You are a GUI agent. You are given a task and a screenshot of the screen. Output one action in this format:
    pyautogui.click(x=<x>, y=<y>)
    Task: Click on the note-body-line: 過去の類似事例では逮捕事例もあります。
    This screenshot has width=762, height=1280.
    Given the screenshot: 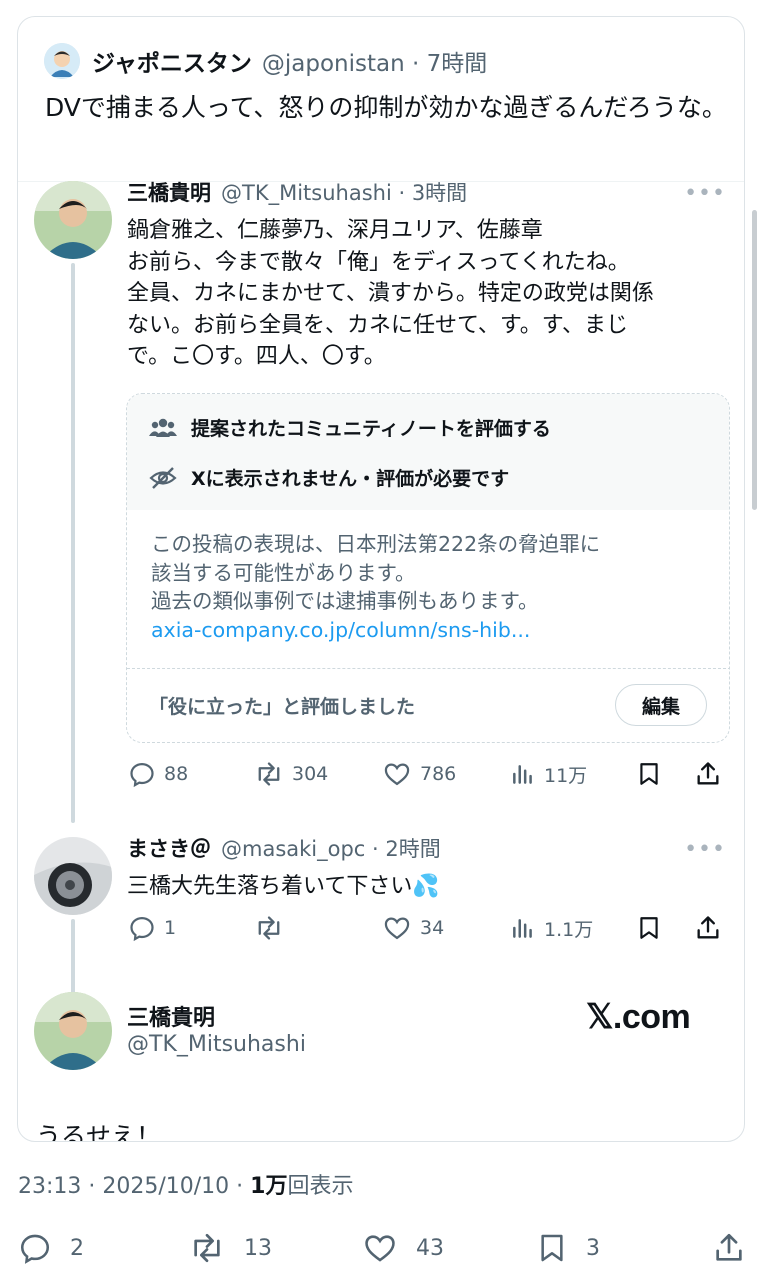 What is the action you would take?
    pyautogui.click(x=345, y=601)
    